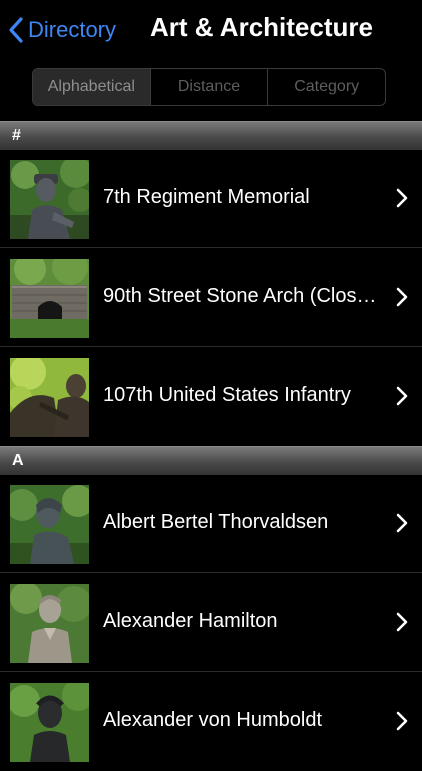  Describe the element at coordinates (16, 135) in the screenshot. I see `section-header-label: #` at that location.